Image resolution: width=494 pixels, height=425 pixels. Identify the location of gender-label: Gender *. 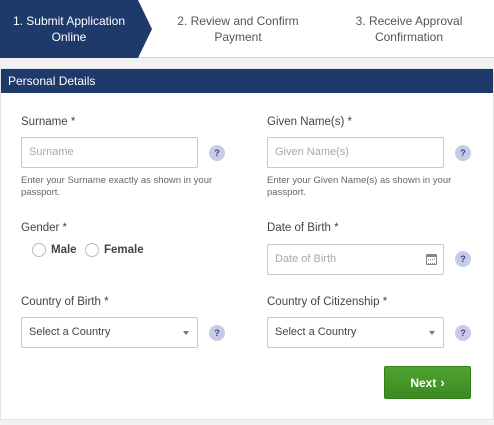
(44, 228).